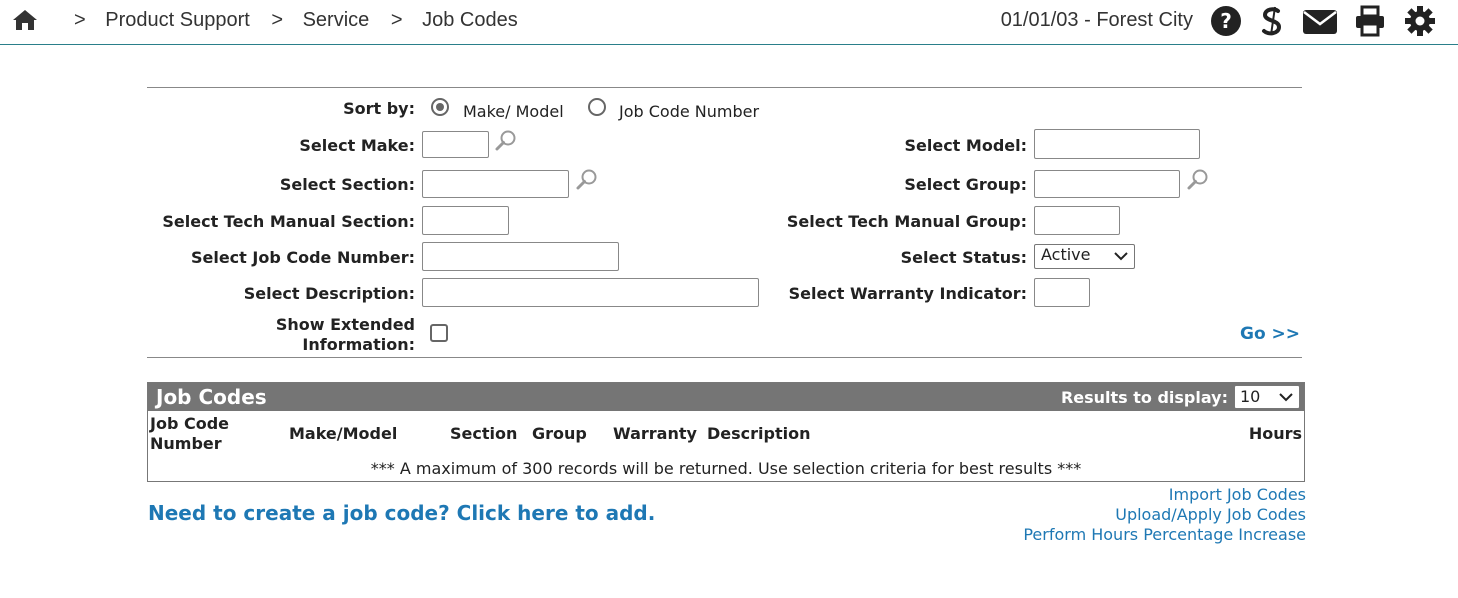 This screenshot has width=1458, height=598. I want to click on mail-icon, so click(1320, 21).